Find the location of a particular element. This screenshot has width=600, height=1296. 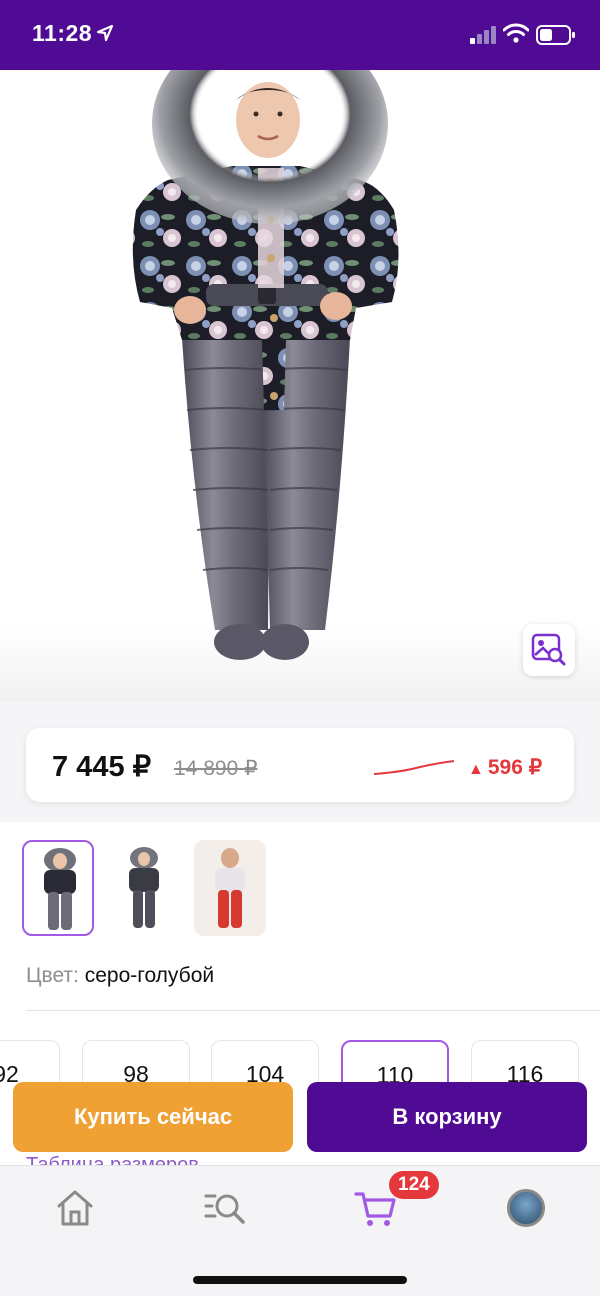

share-icon is located at coordinates (560, 116).